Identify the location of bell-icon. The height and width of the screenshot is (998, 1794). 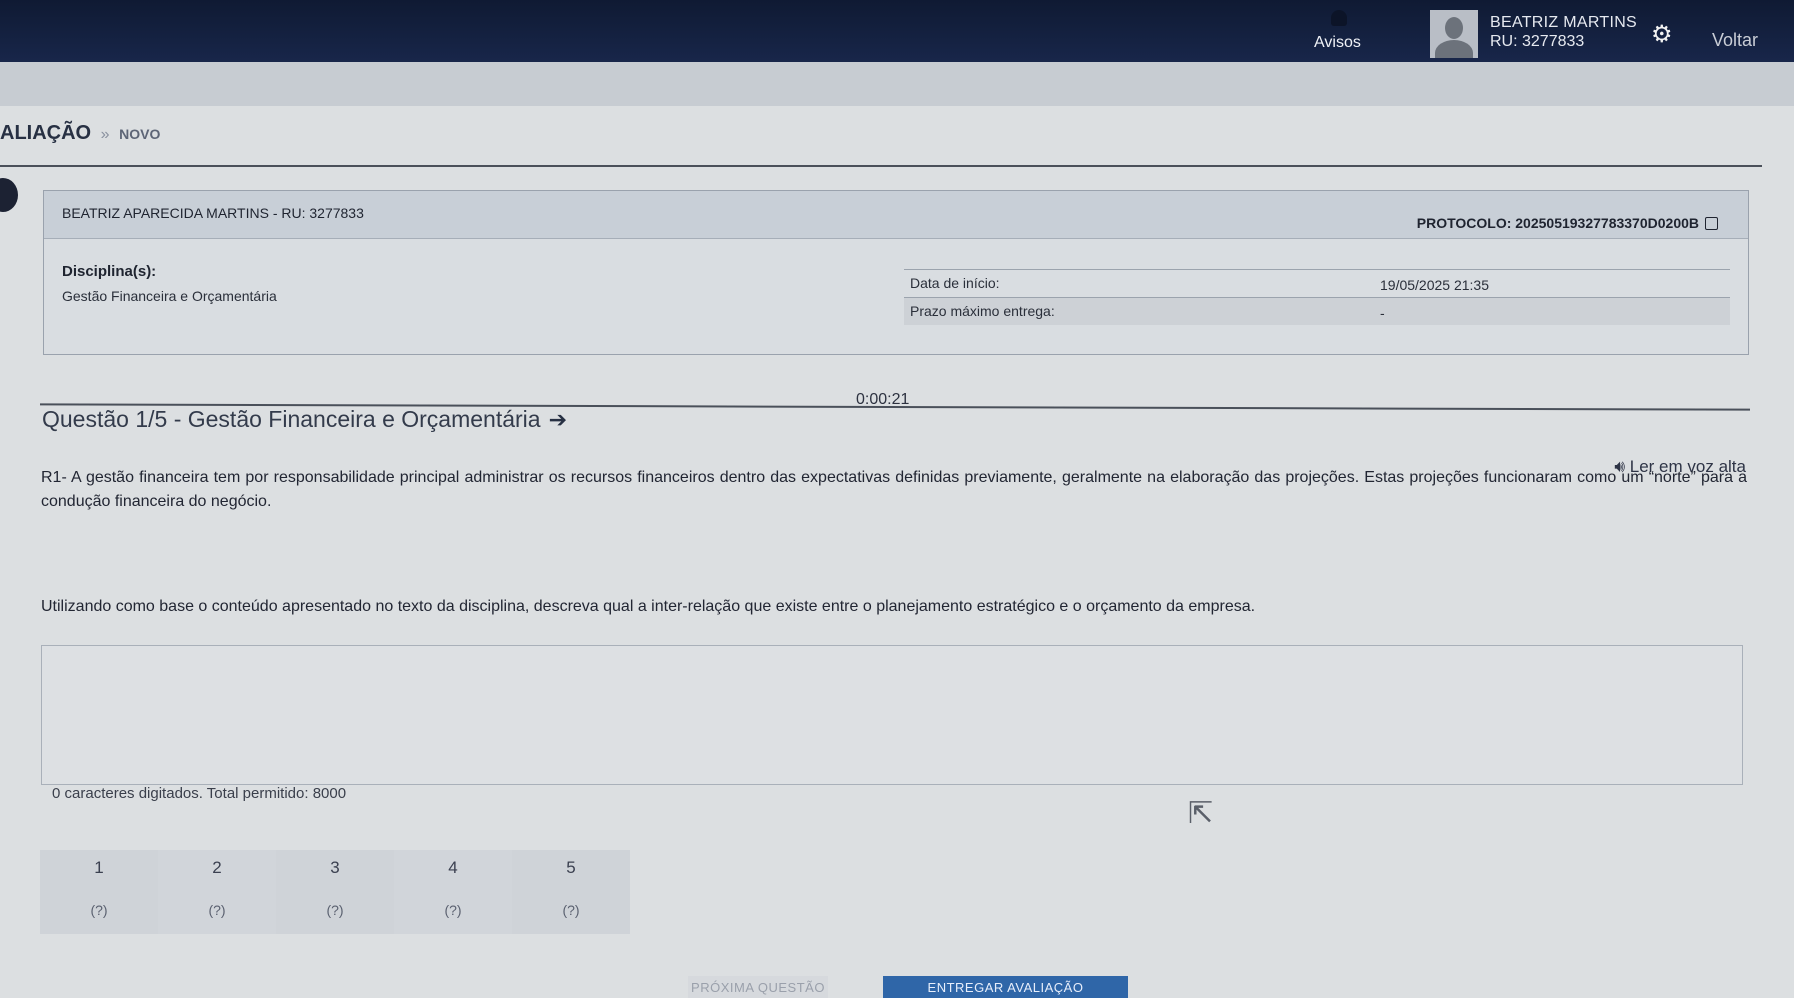
(1339, 18).